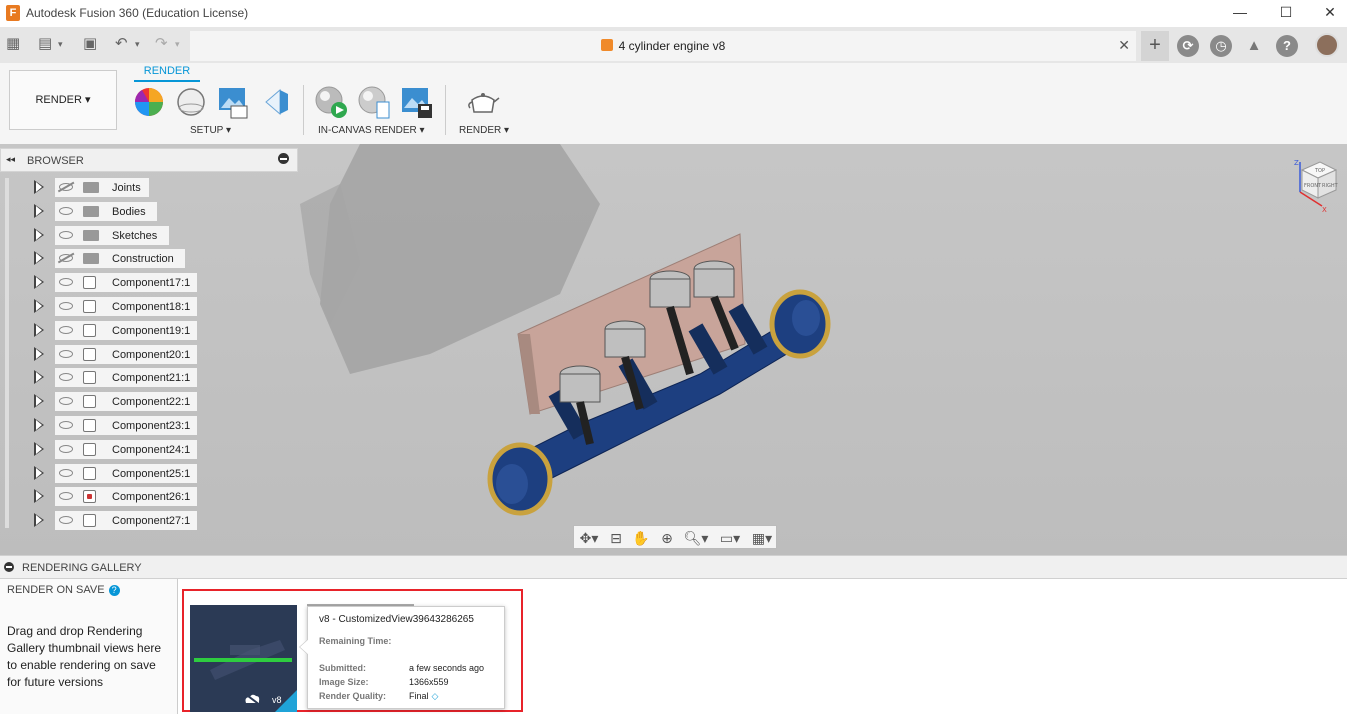 The height and width of the screenshot is (714, 1347). I want to click on browser-item-label: Component18:1, so click(151, 307).